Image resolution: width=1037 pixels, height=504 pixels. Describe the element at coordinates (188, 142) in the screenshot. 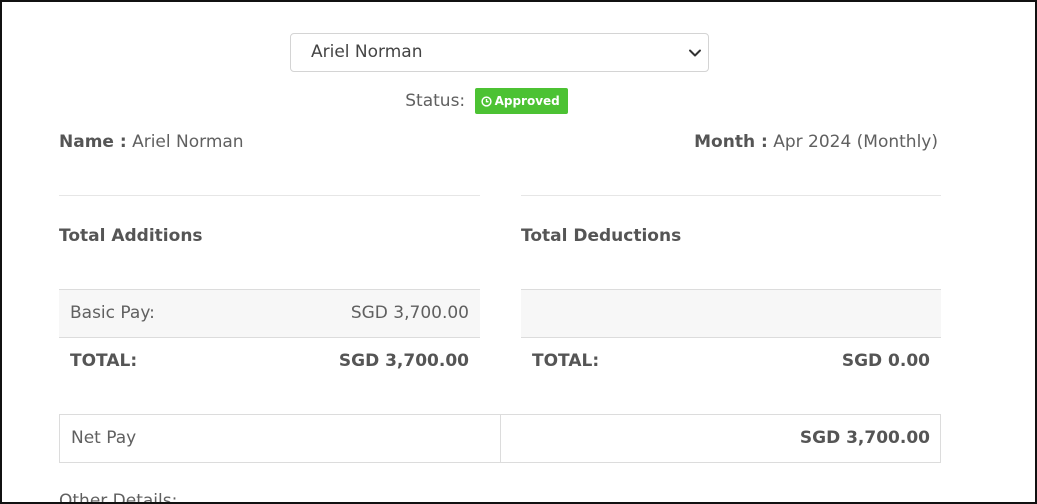

I see `employee-name: Ariel Norman` at that location.